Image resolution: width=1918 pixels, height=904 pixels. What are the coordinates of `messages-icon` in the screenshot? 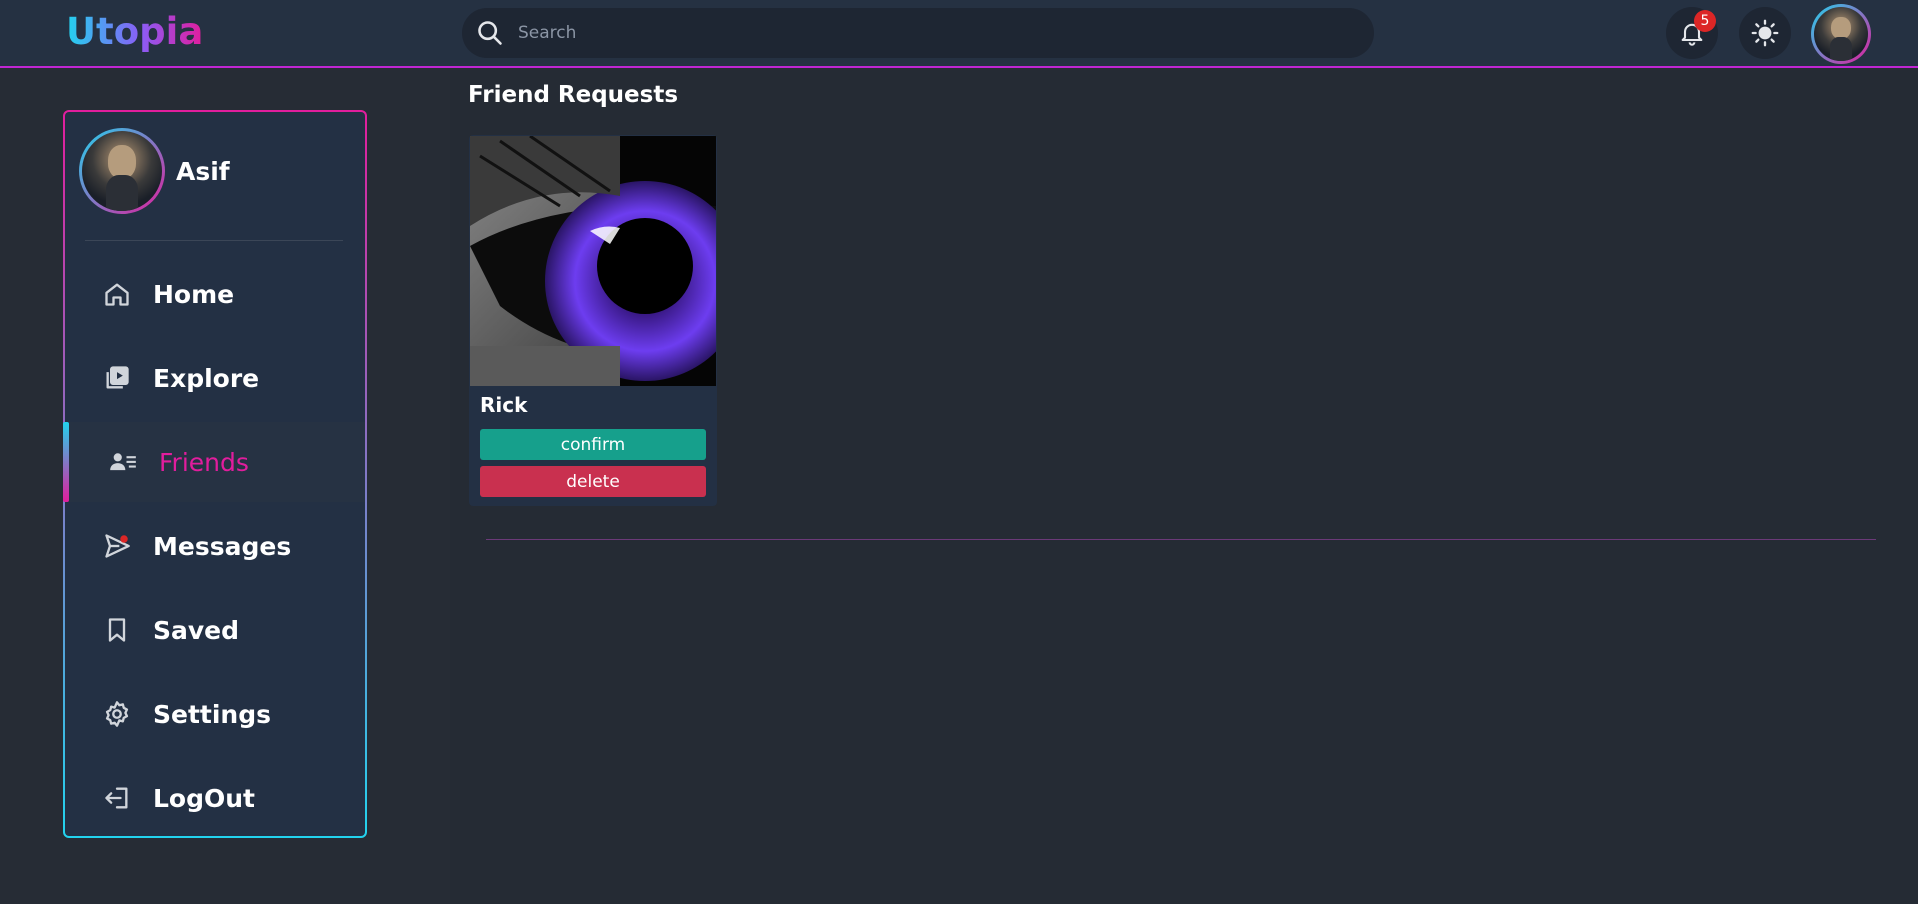 It's located at (117, 546).